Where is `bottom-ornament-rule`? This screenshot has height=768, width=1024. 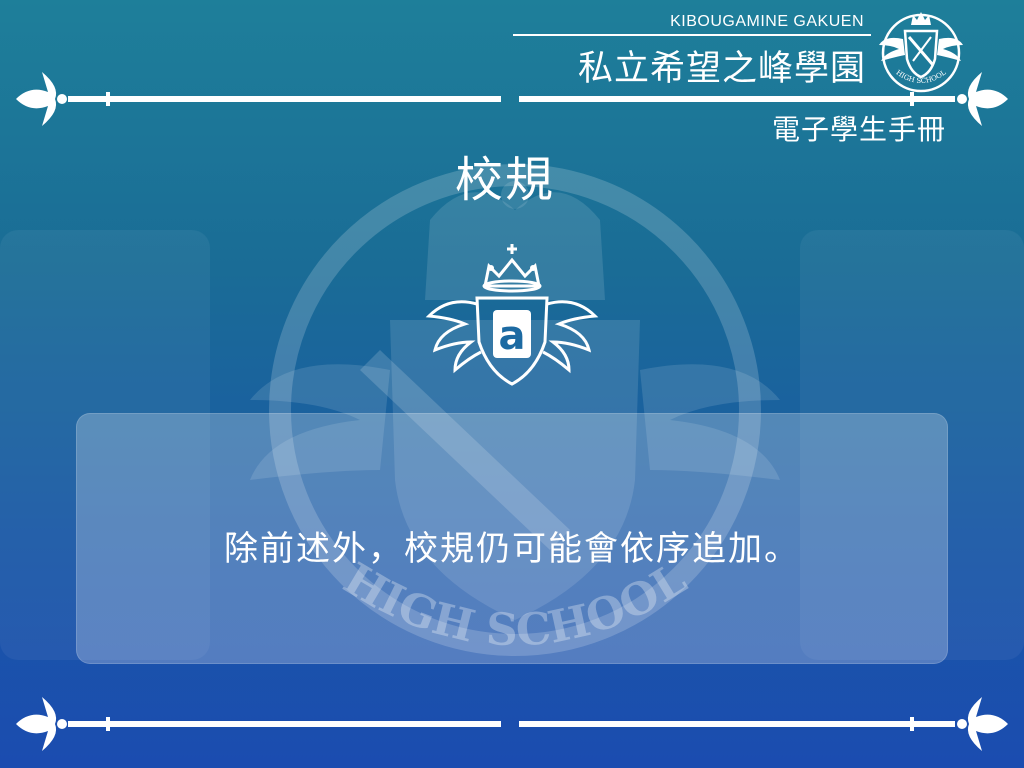
bottom-ornament-rule is located at coordinates (512, 724).